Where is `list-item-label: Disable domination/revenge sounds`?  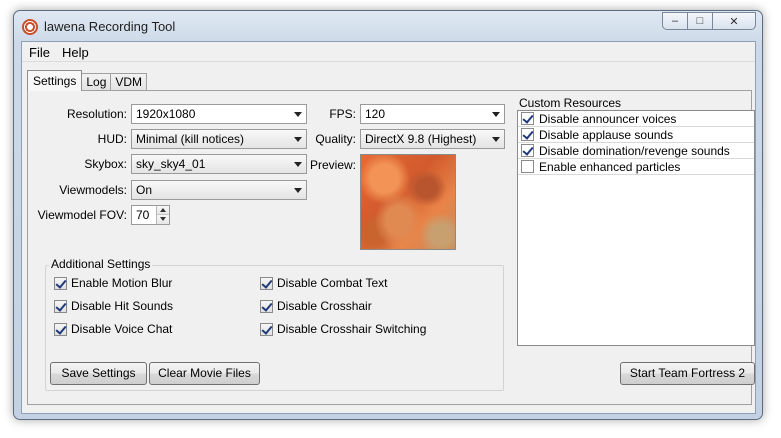 list-item-label: Disable domination/revenge sounds is located at coordinates (634, 150).